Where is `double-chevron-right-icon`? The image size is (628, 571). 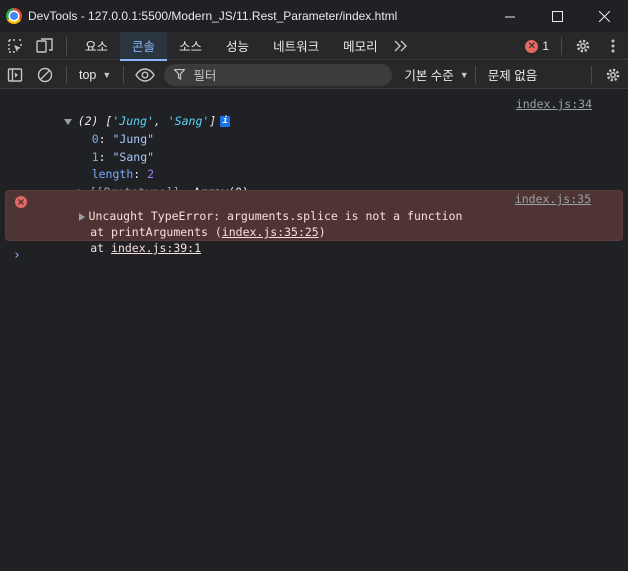 double-chevron-right-icon is located at coordinates (400, 45).